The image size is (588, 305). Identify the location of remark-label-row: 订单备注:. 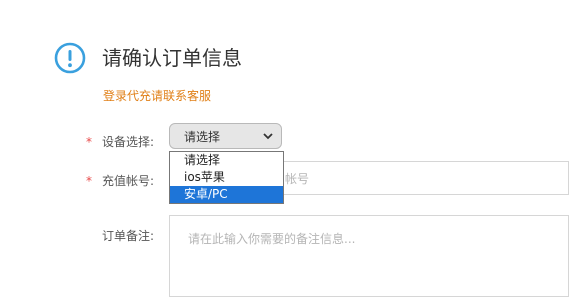
(128, 235).